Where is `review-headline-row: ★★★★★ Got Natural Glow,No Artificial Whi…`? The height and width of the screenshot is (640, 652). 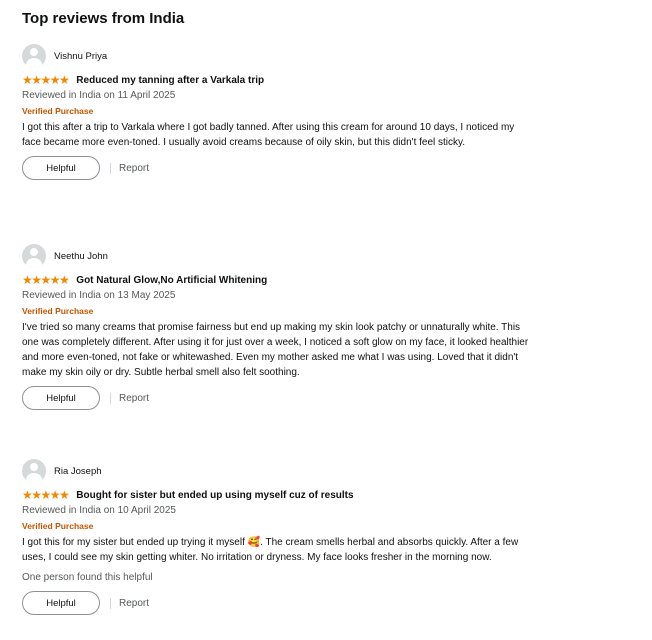
review-headline-row: ★★★★★ Got Natural Glow,No Artificial Whi… is located at coordinates (282, 280).